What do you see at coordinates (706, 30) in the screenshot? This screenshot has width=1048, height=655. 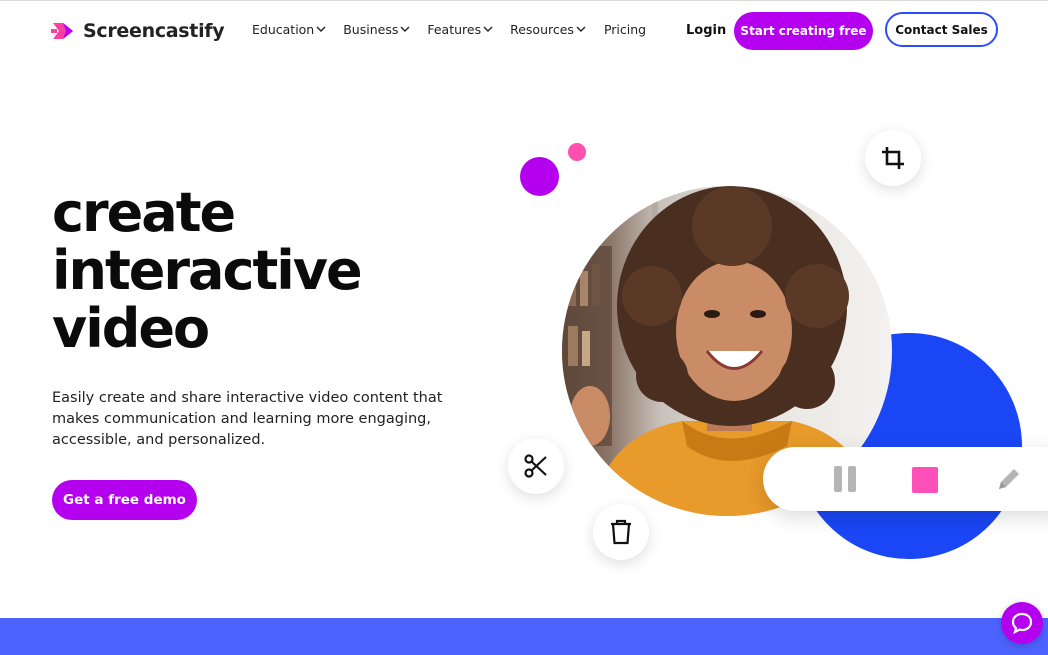 I see `login-link: Login` at bounding box center [706, 30].